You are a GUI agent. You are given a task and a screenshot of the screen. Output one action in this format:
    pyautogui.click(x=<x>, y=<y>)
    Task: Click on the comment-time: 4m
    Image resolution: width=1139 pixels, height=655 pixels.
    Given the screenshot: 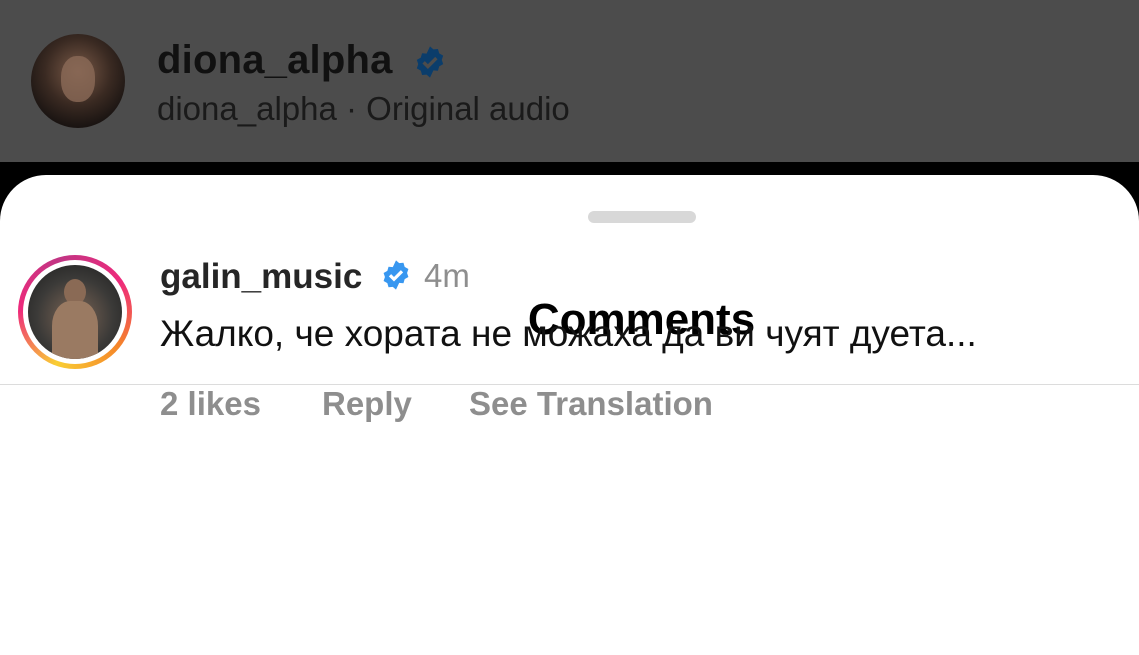 What is the action you would take?
    pyautogui.click(x=447, y=275)
    